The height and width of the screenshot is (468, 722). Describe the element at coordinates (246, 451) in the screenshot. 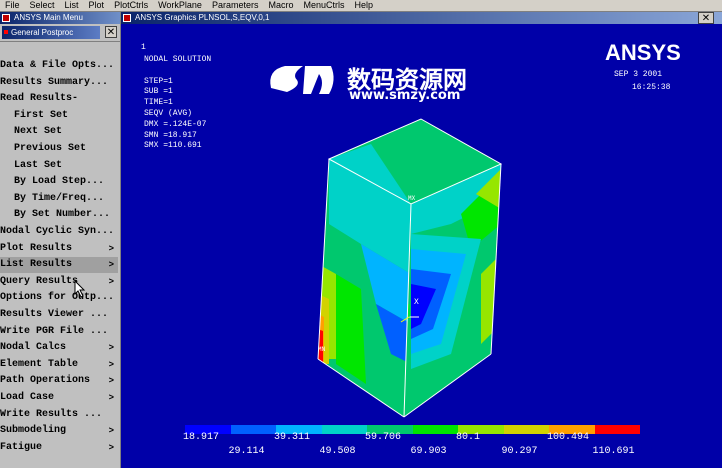

I see `legend-tick-label: 29.114` at that location.